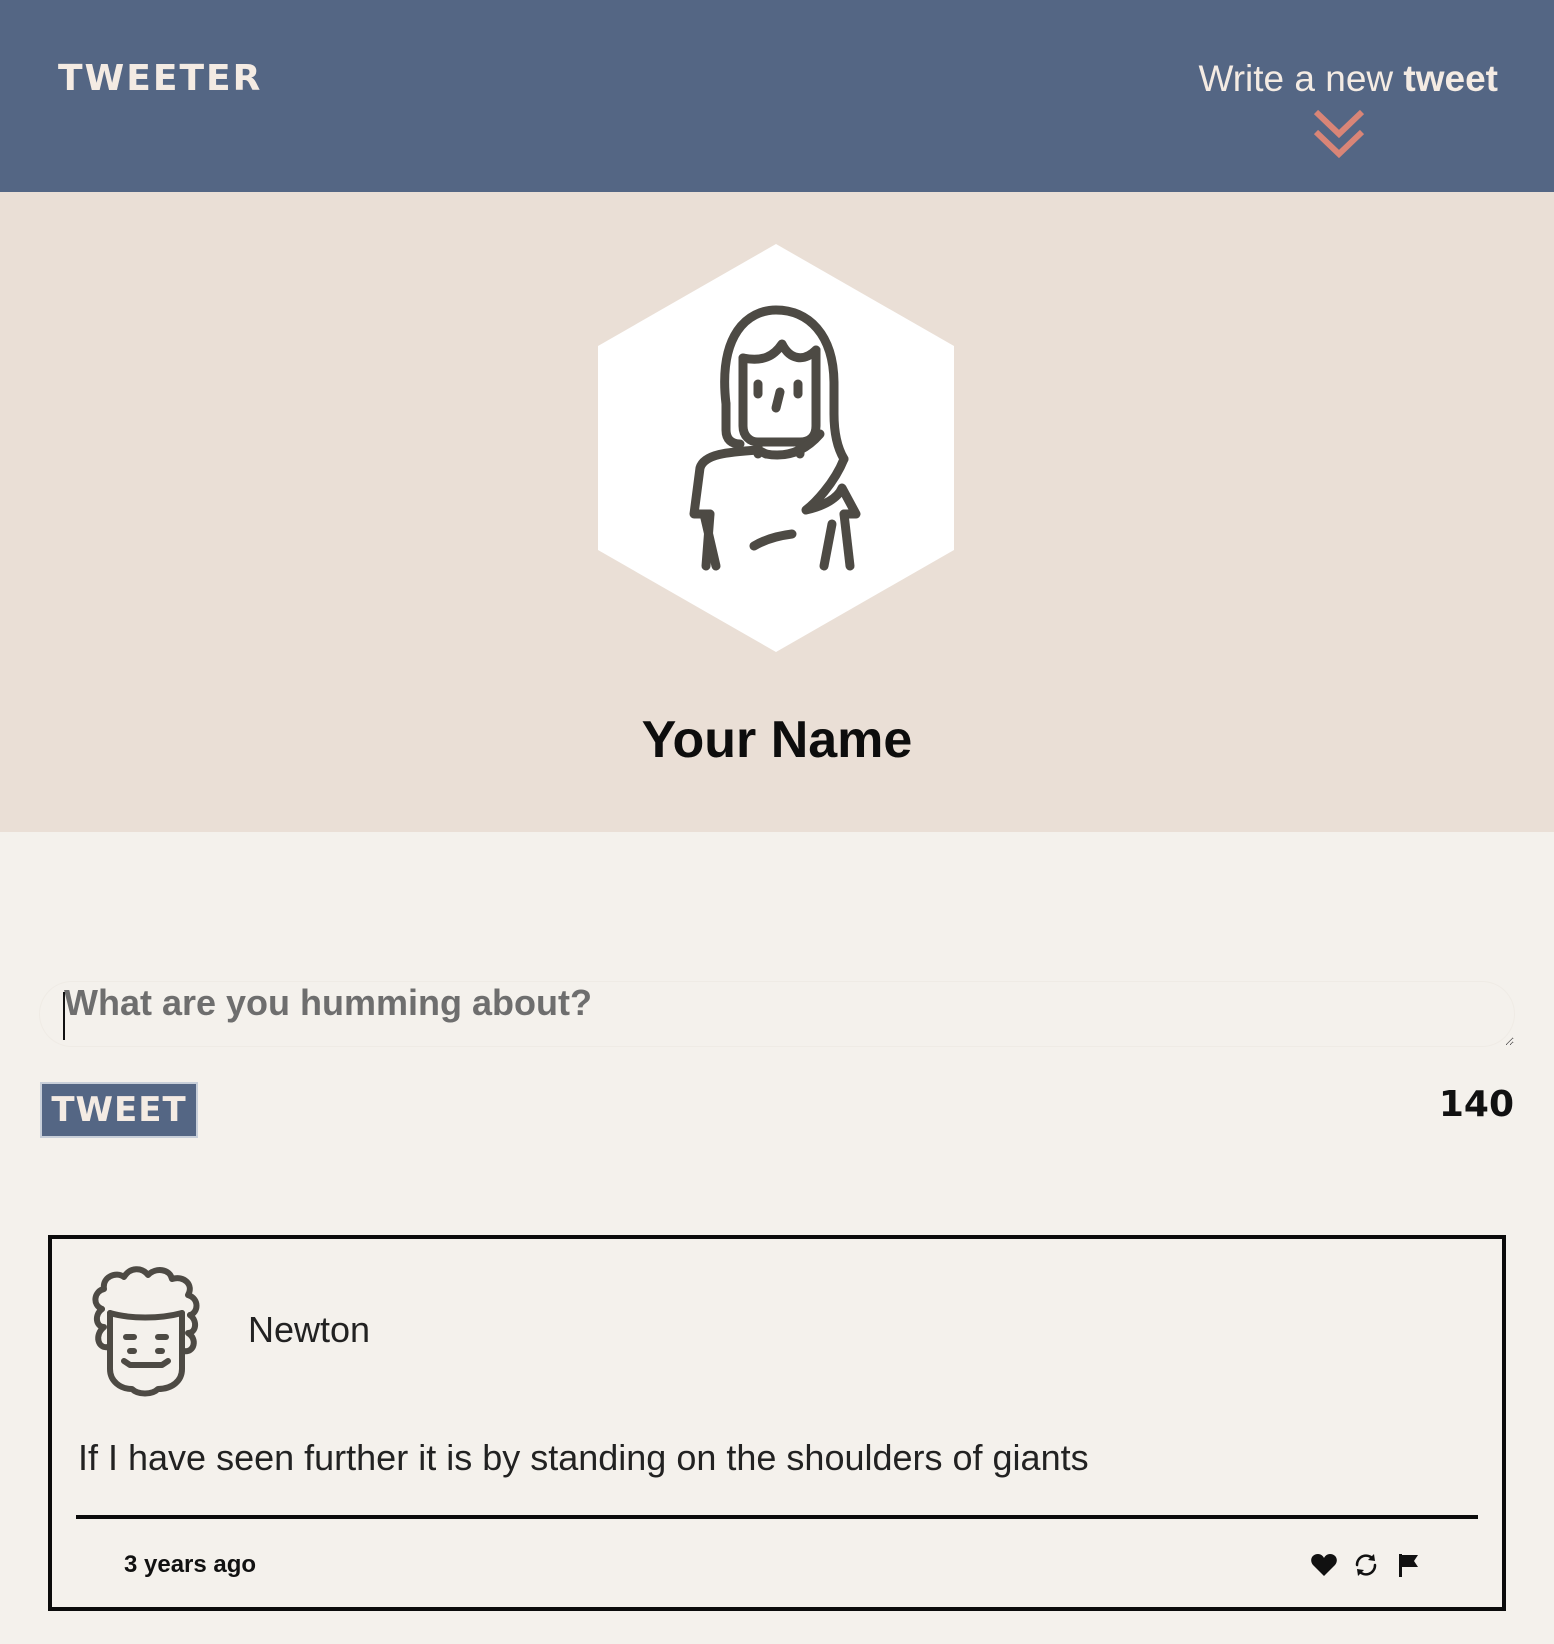 The width and height of the screenshot is (1554, 1644). I want to click on heart-icon, so click(1324, 1565).